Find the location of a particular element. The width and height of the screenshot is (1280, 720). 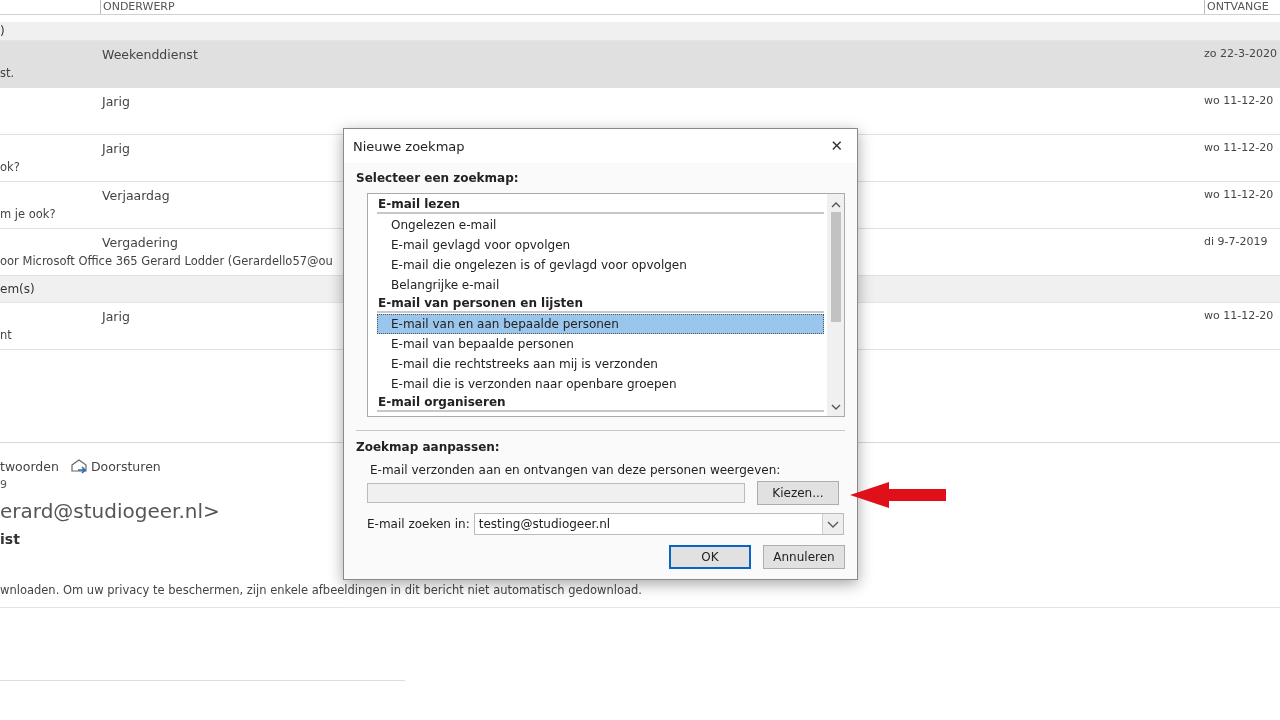

envelope-forward-icon is located at coordinates (79, 466).